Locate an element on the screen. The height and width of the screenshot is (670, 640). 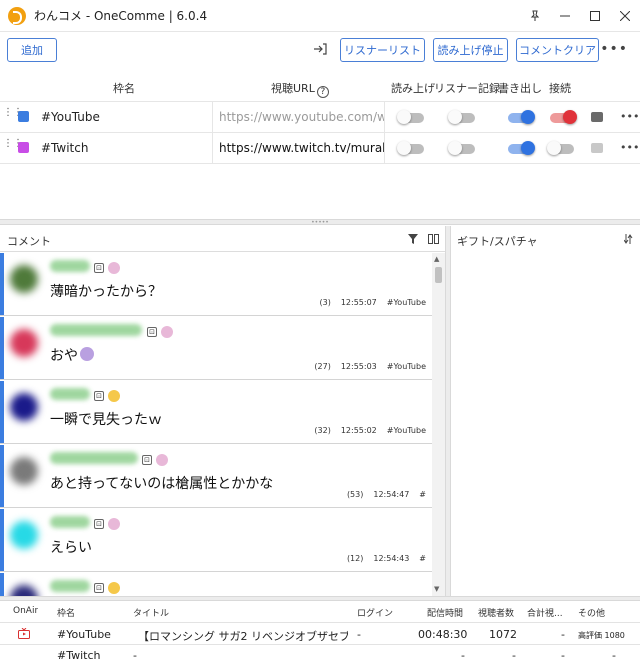
comment-service: #YouTube is located at coordinates (406, 302).